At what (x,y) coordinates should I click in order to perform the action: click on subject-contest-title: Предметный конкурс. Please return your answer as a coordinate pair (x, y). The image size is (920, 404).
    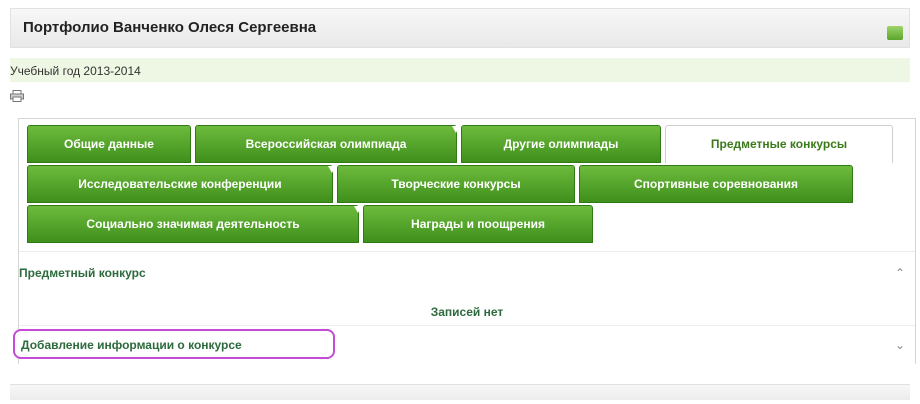
    Looking at the image, I should click on (82, 273).